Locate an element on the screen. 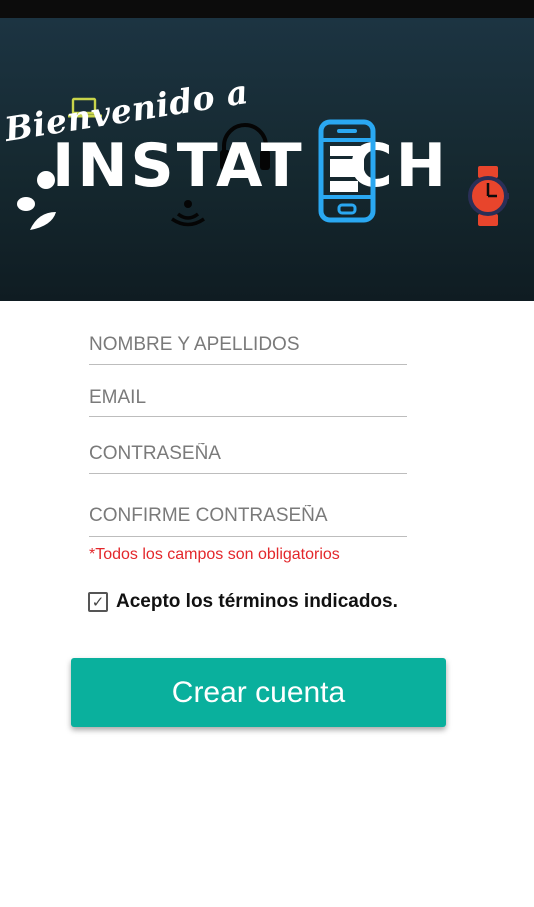  brand-logo: INSTATECH is located at coordinates (250, 166).